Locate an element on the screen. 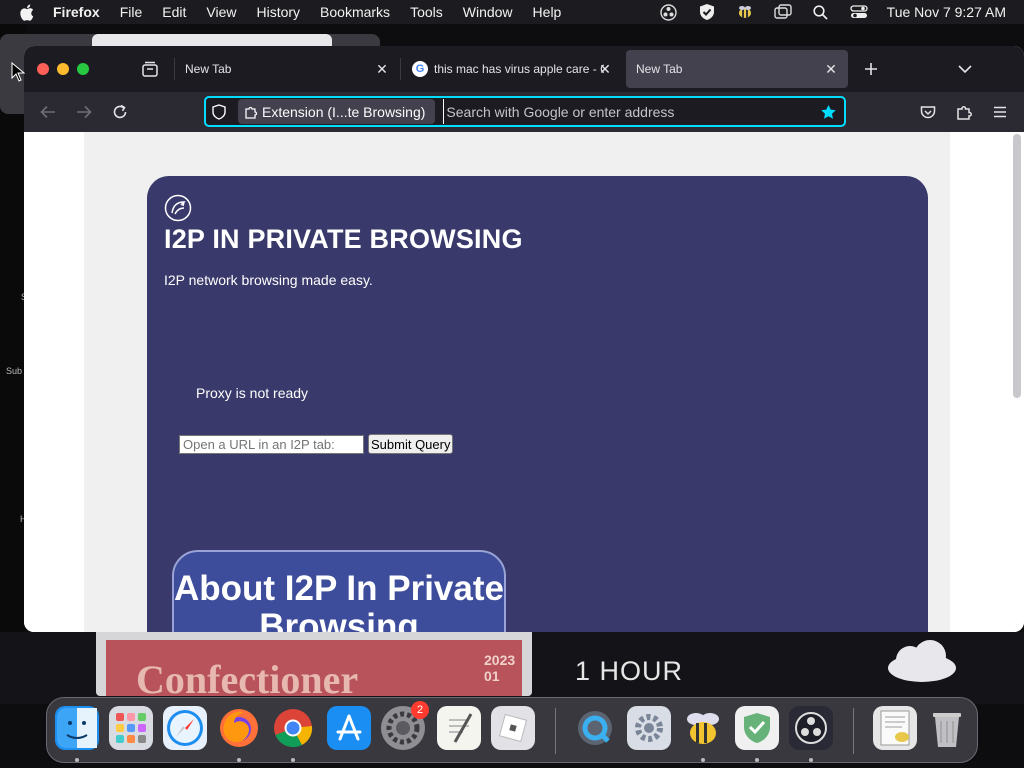  tab-google-search: G this mac has virus apple care - G ✕ is located at coordinates (512, 69).